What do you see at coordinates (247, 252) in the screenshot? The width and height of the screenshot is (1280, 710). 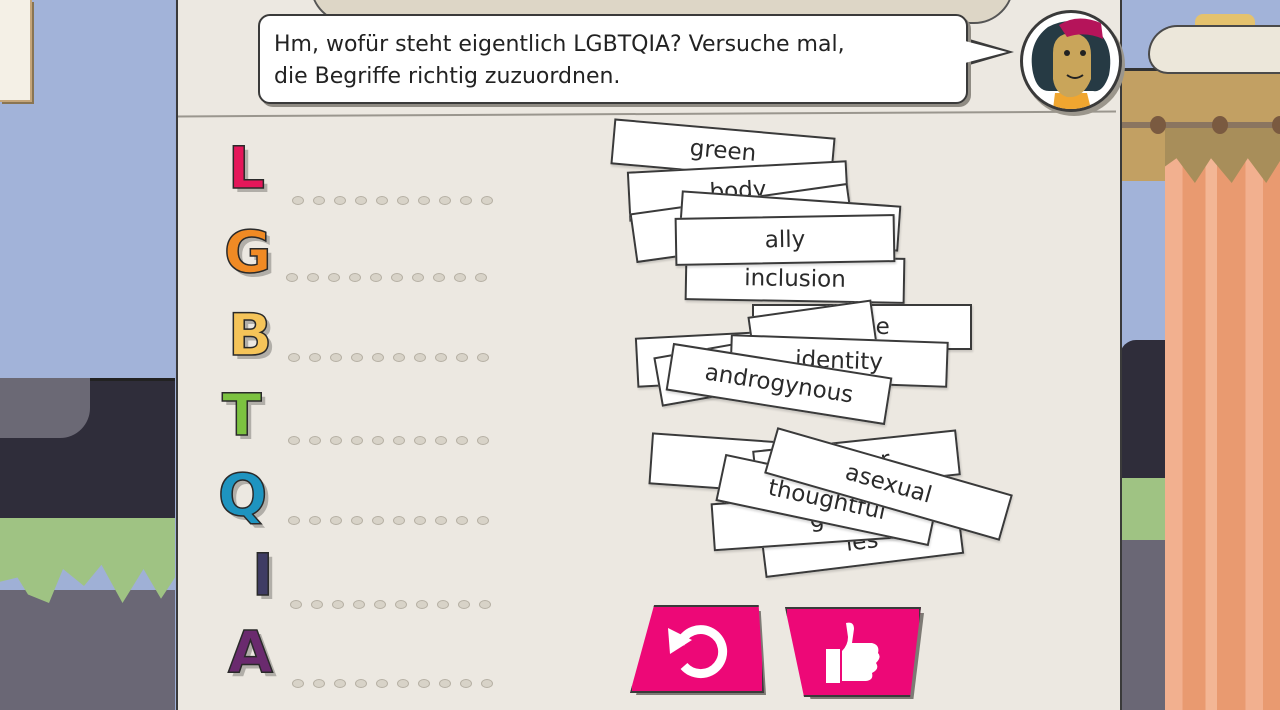 I see `letter-g: G` at bounding box center [247, 252].